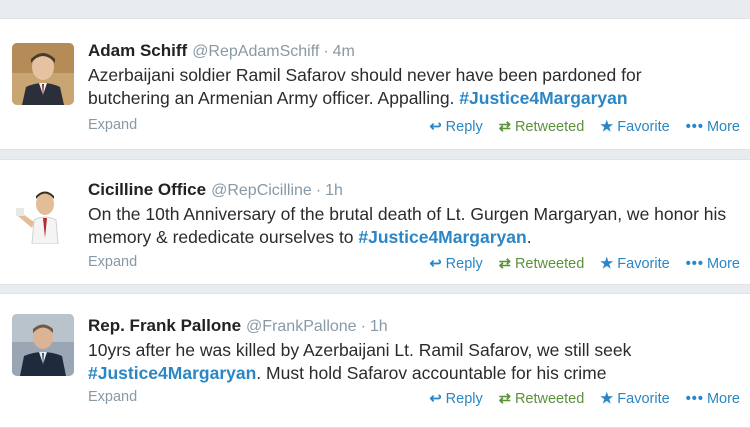  Describe the element at coordinates (147, 189) in the screenshot. I see `author-name: Cicilline Office` at that location.